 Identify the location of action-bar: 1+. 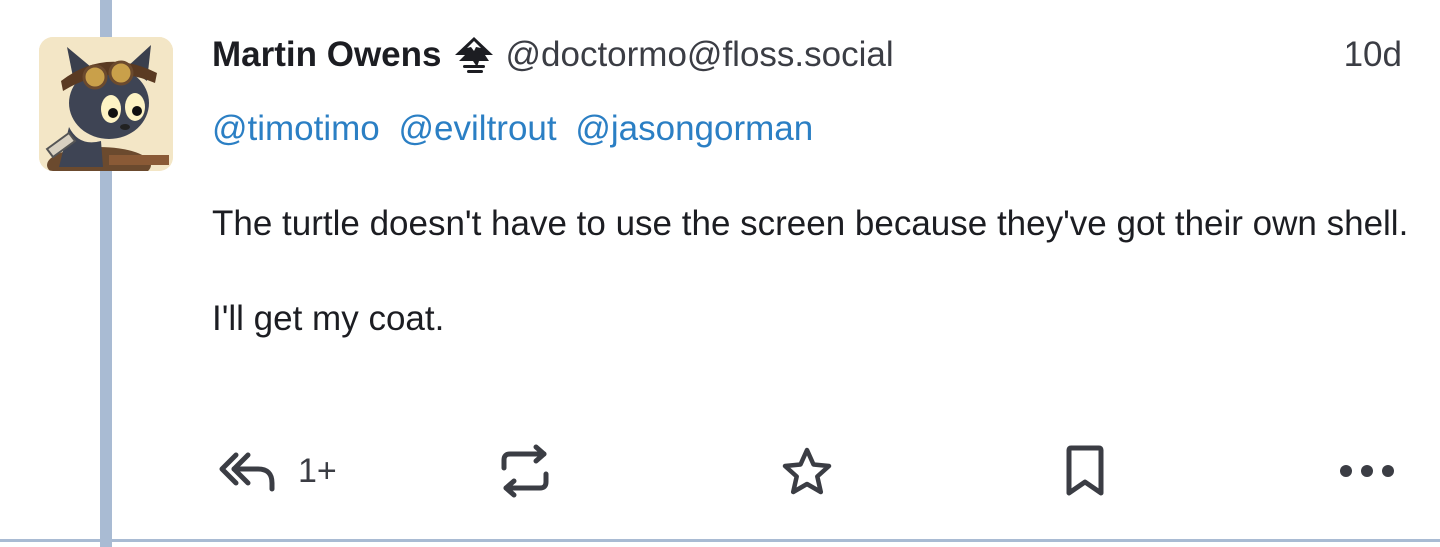
(807, 471).